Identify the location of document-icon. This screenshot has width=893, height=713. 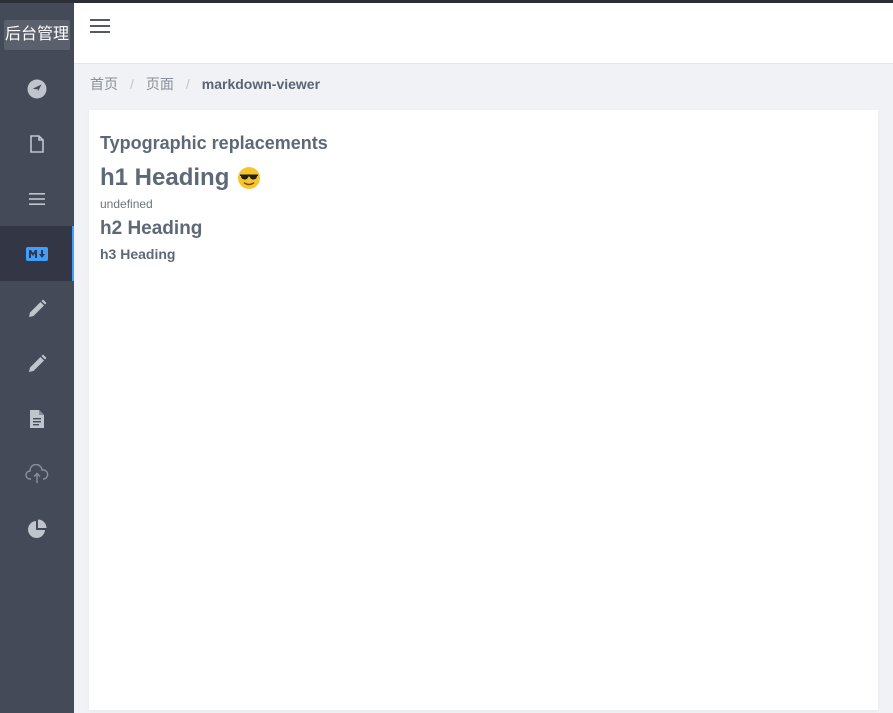
(37, 143).